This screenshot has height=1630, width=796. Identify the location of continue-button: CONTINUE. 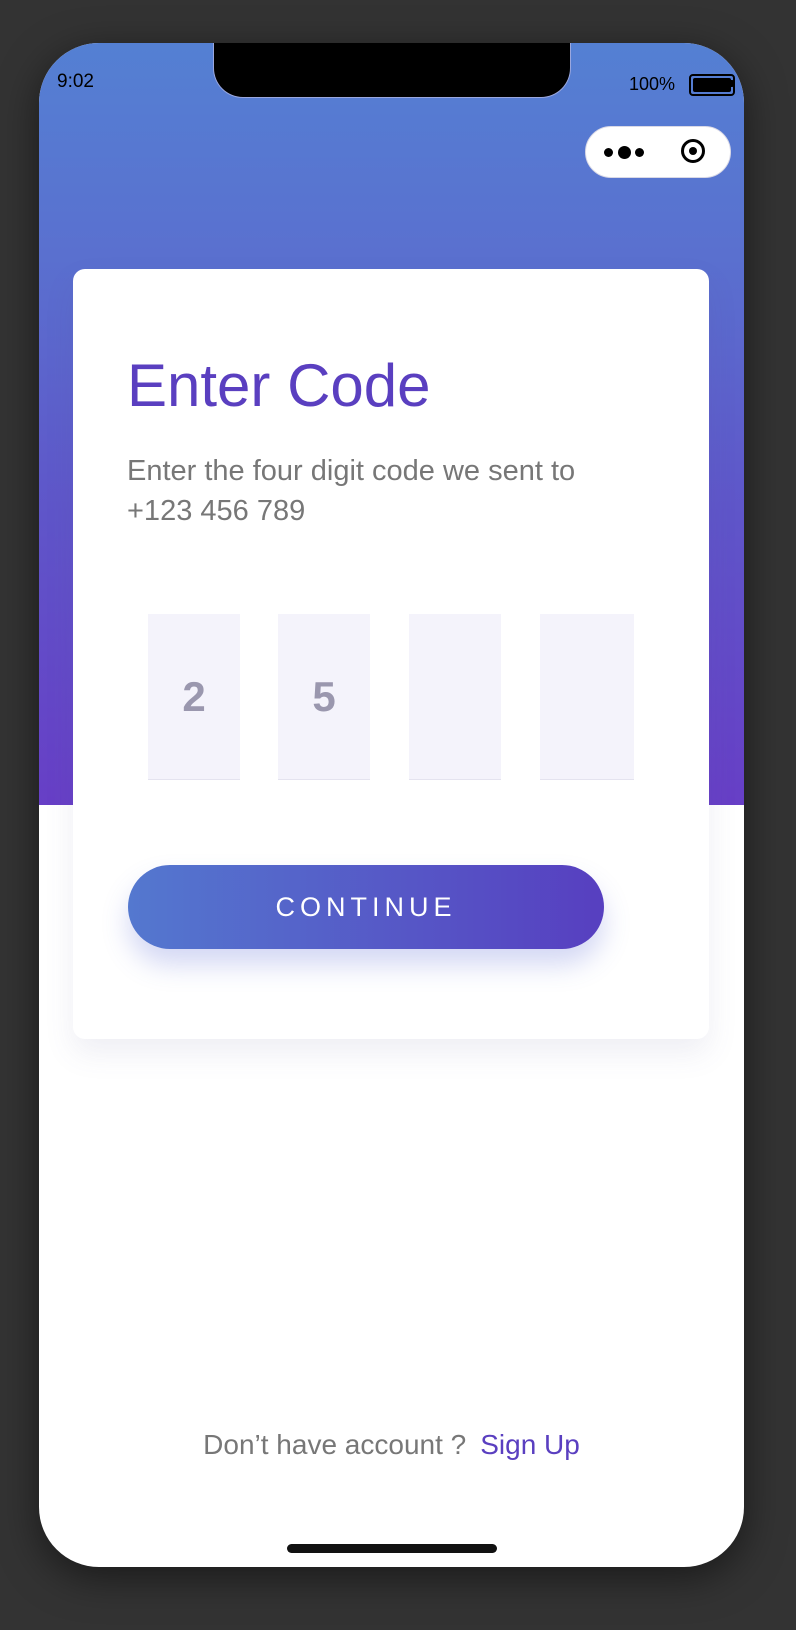
(366, 907).